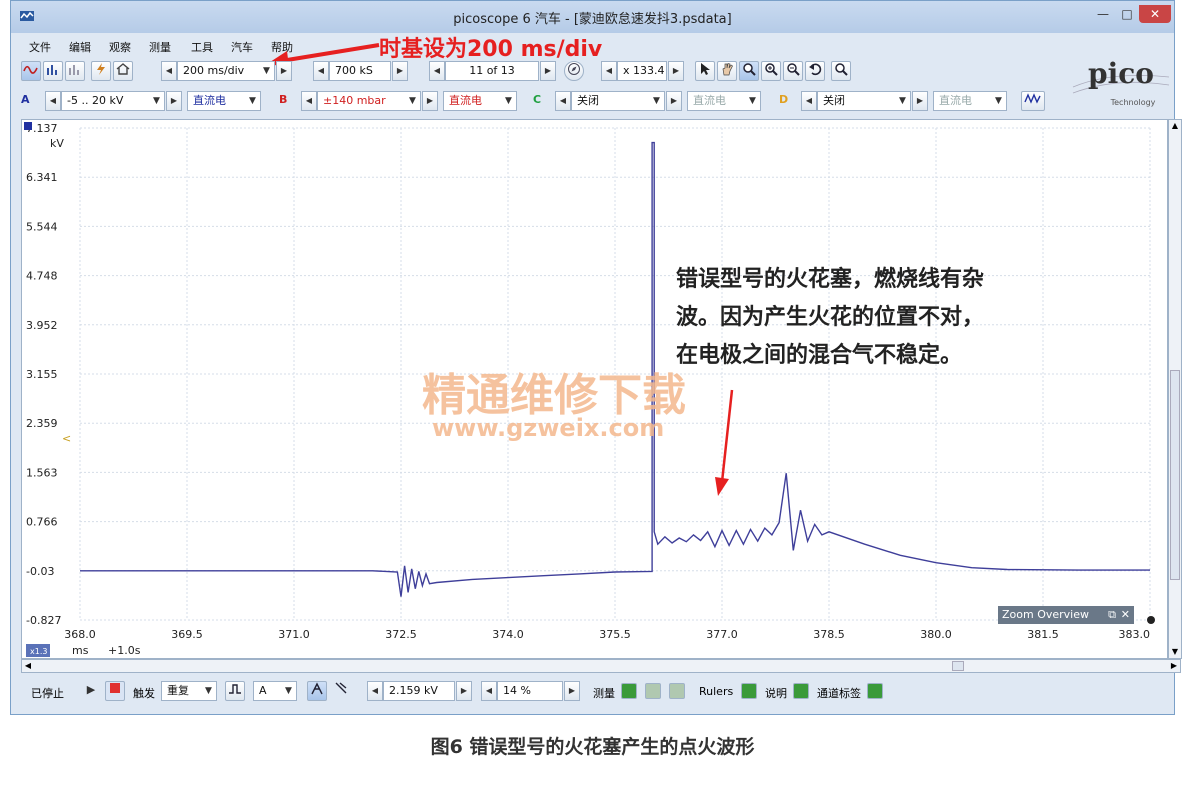  I want to click on vertical-scrollbar: ▲ ▼, so click(1175, 389).